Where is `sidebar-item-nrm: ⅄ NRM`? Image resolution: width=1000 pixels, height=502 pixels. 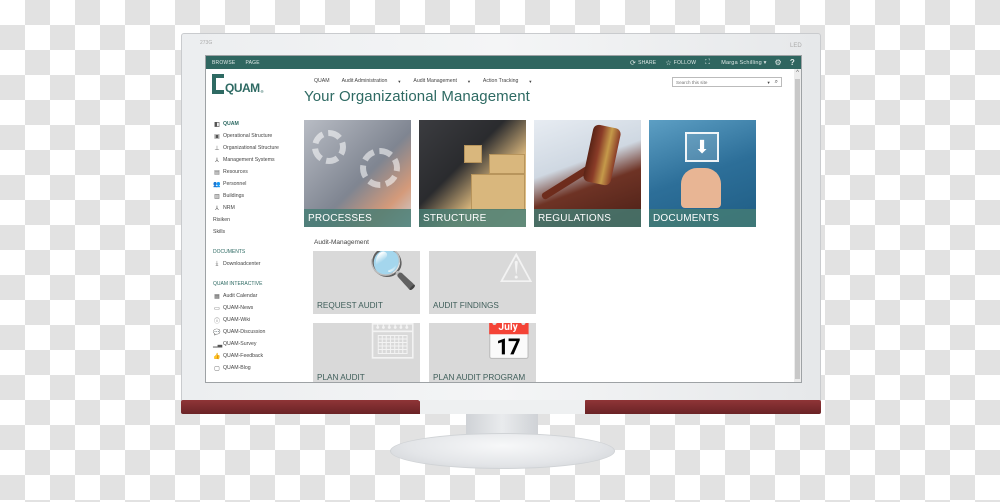
sidebar-item-nrm: ⅄ NRM is located at coordinates (258, 208).